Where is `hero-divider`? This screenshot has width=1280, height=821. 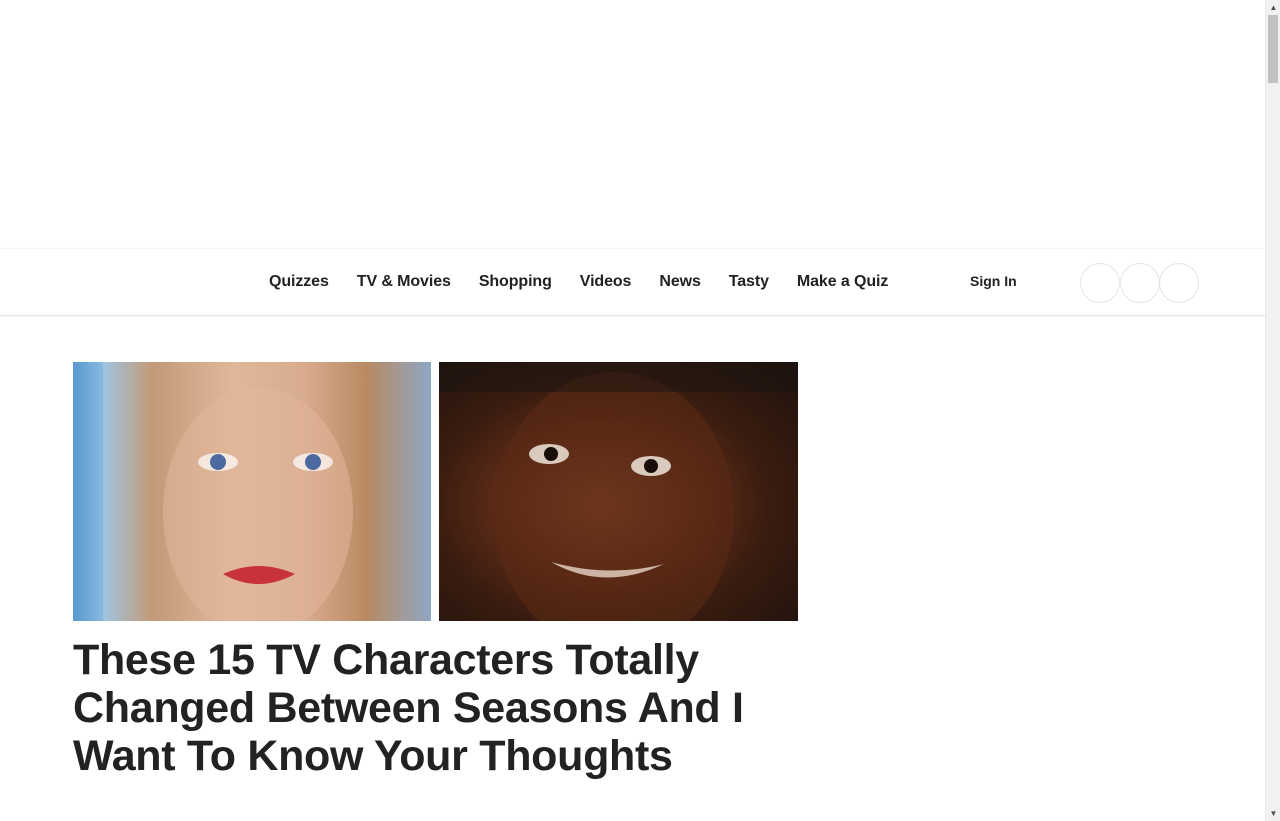 hero-divider is located at coordinates (435, 491).